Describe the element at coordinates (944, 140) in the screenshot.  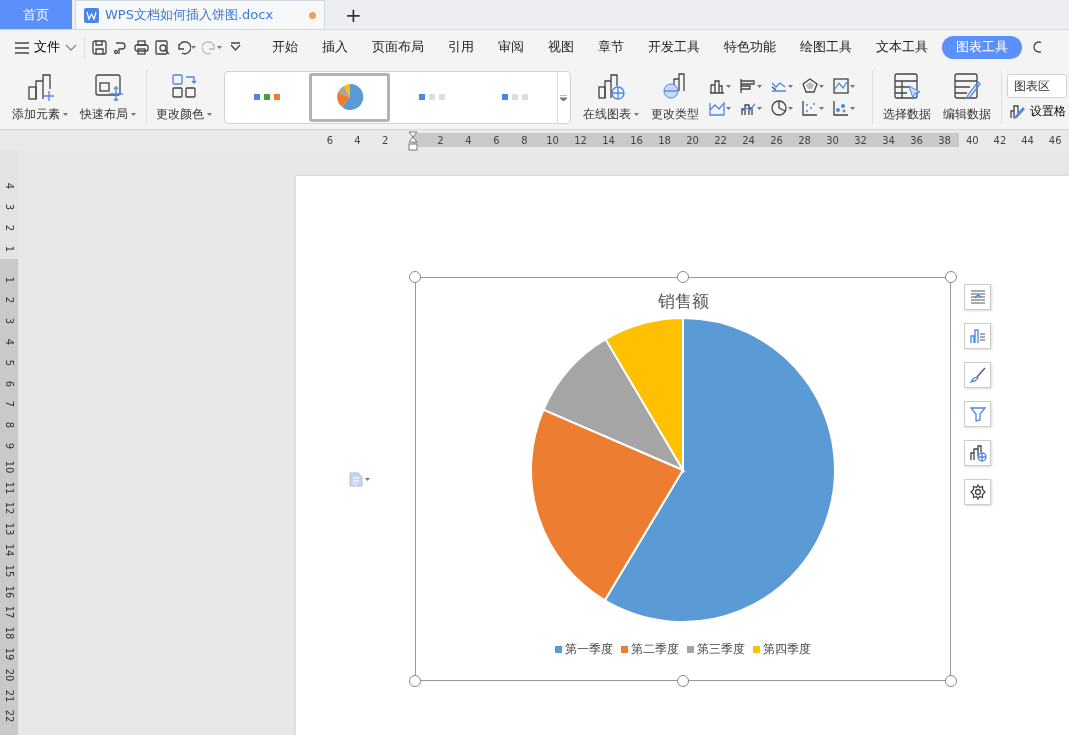
I see `ruler-number: 38` at that location.